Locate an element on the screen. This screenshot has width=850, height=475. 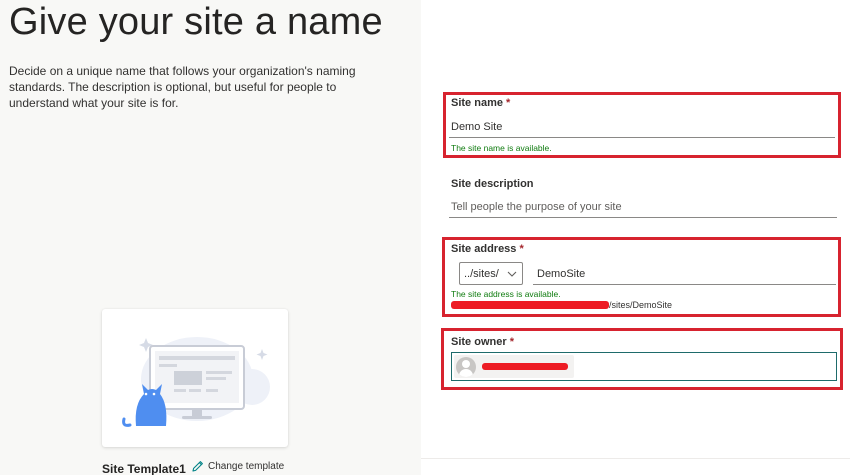
site-address-status: The site address is available. is located at coordinates (506, 294).